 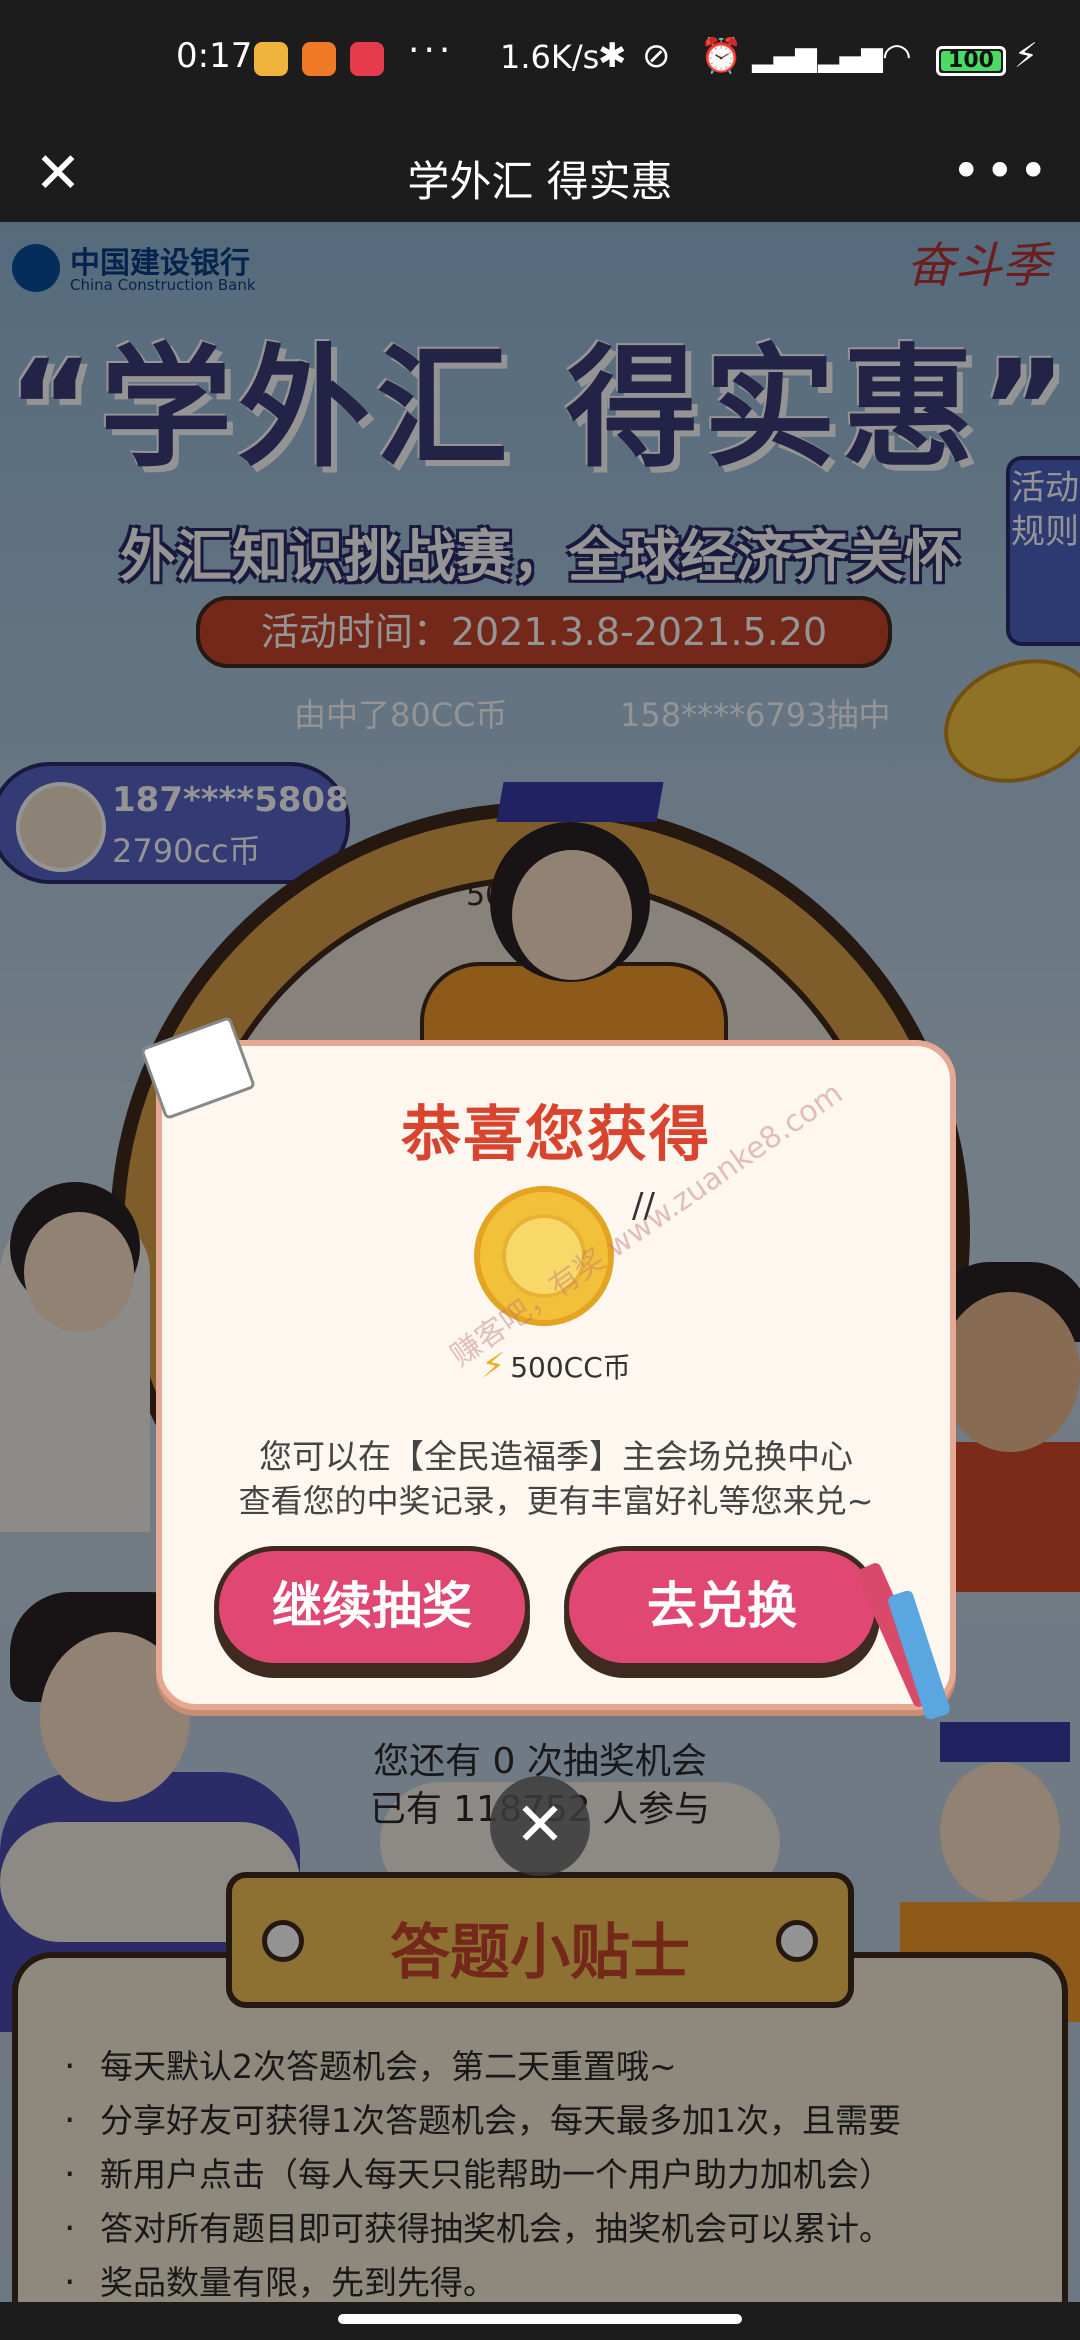 I want to click on continue-draw-button: 继续抽奖, so click(x=372, y=1607).